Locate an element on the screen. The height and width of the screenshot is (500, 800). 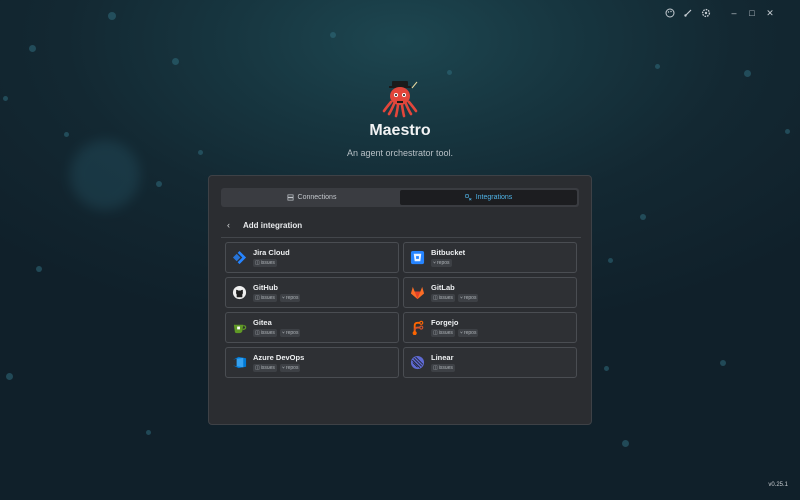
minimize-icon: – is located at coordinates (734, 13).